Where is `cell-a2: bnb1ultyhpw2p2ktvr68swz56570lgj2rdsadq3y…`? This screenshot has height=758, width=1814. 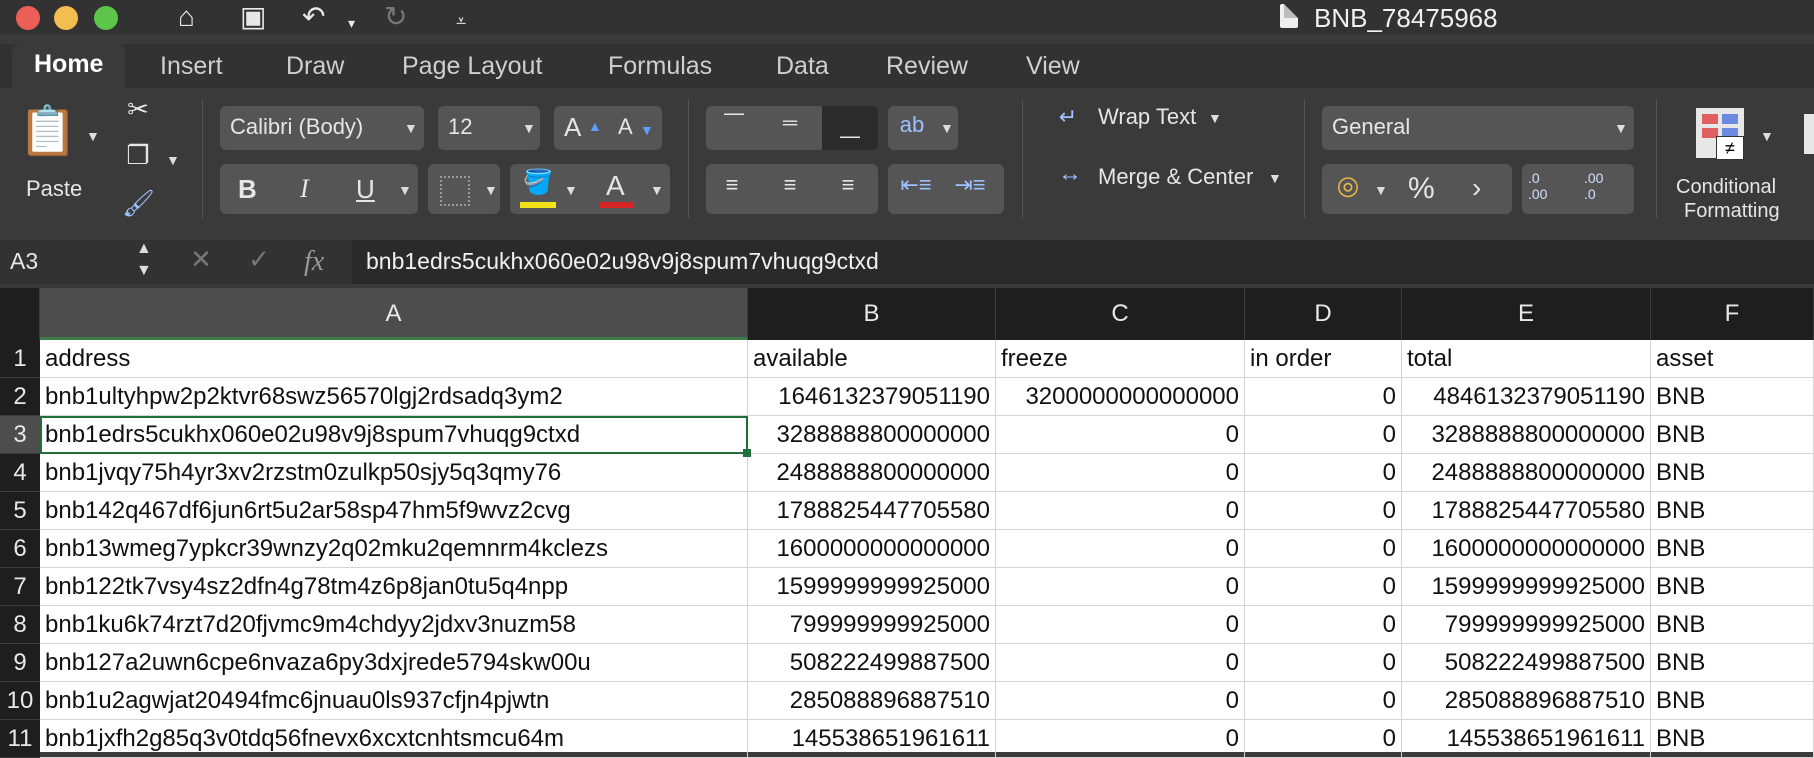 cell-a2: bnb1ultyhpw2p2ktvr68swz56570lgj2rdsadq3y… is located at coordinates (394, 397).